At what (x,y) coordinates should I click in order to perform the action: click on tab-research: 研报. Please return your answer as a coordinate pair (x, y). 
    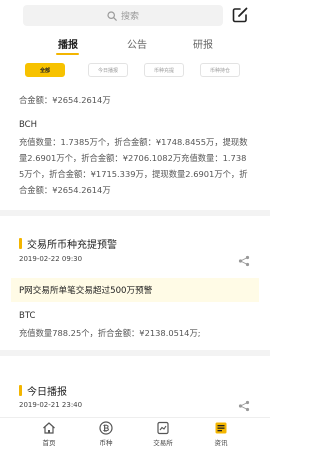
    Looking at the image, I should click on (203, 43).